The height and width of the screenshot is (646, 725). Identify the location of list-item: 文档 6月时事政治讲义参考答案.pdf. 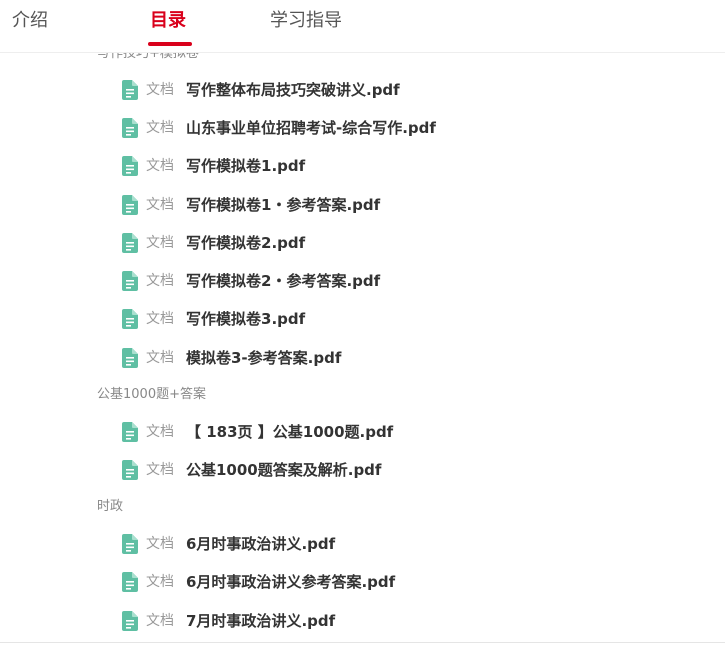
(362, 582).